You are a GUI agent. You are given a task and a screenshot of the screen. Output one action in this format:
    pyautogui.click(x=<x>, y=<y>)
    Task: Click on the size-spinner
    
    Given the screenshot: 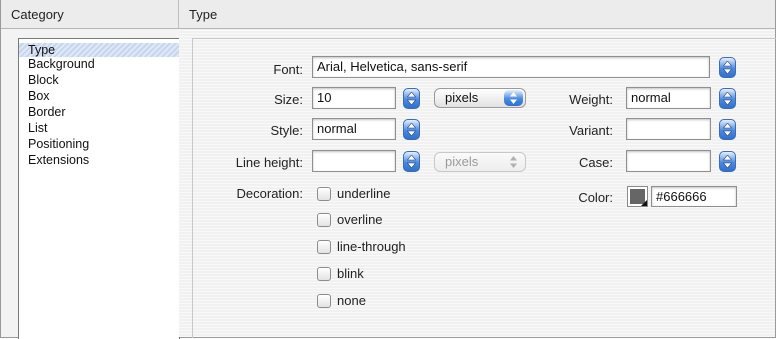 What is the action you would take?
    pyautogui.click(x=411, y=98)
    